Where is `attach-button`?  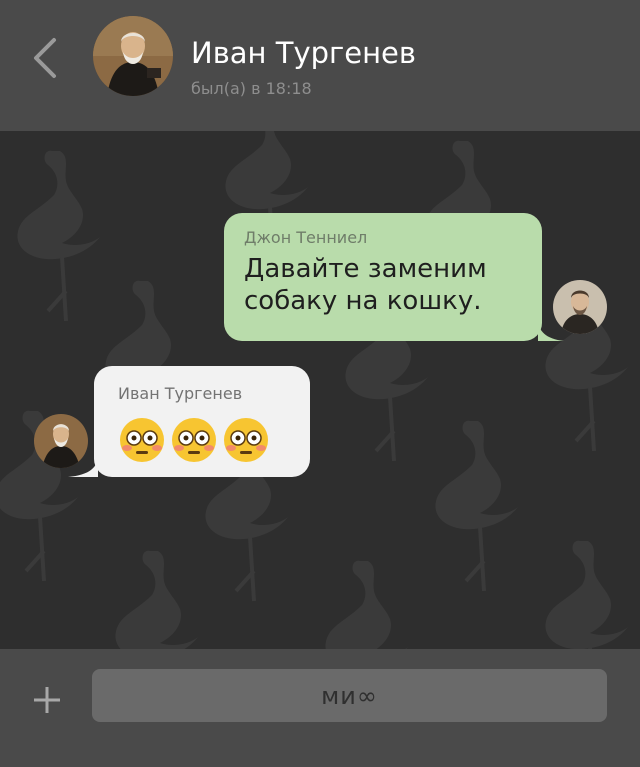 attach-button is located at coordinates (47, 700).